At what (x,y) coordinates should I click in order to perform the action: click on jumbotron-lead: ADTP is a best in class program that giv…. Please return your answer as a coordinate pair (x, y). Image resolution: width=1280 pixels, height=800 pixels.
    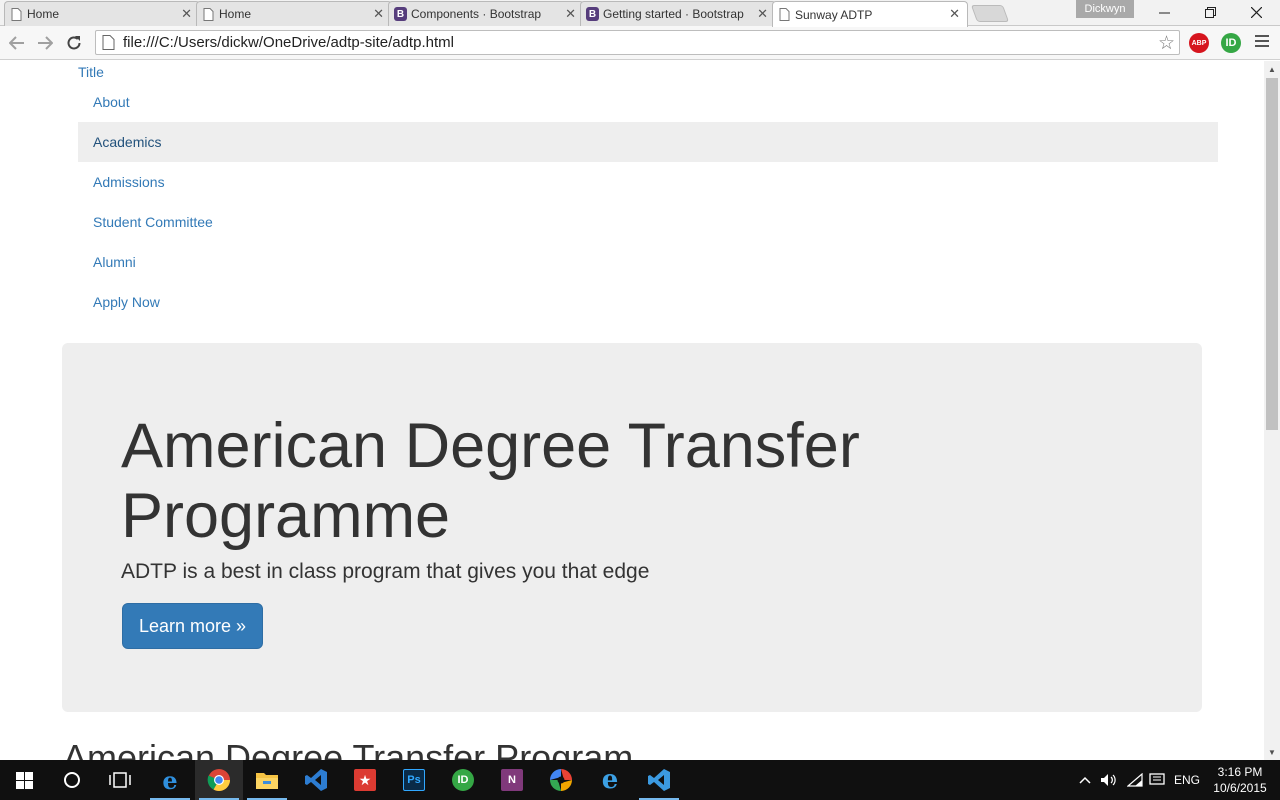
    Looking at the image, I should click on (385, 571).